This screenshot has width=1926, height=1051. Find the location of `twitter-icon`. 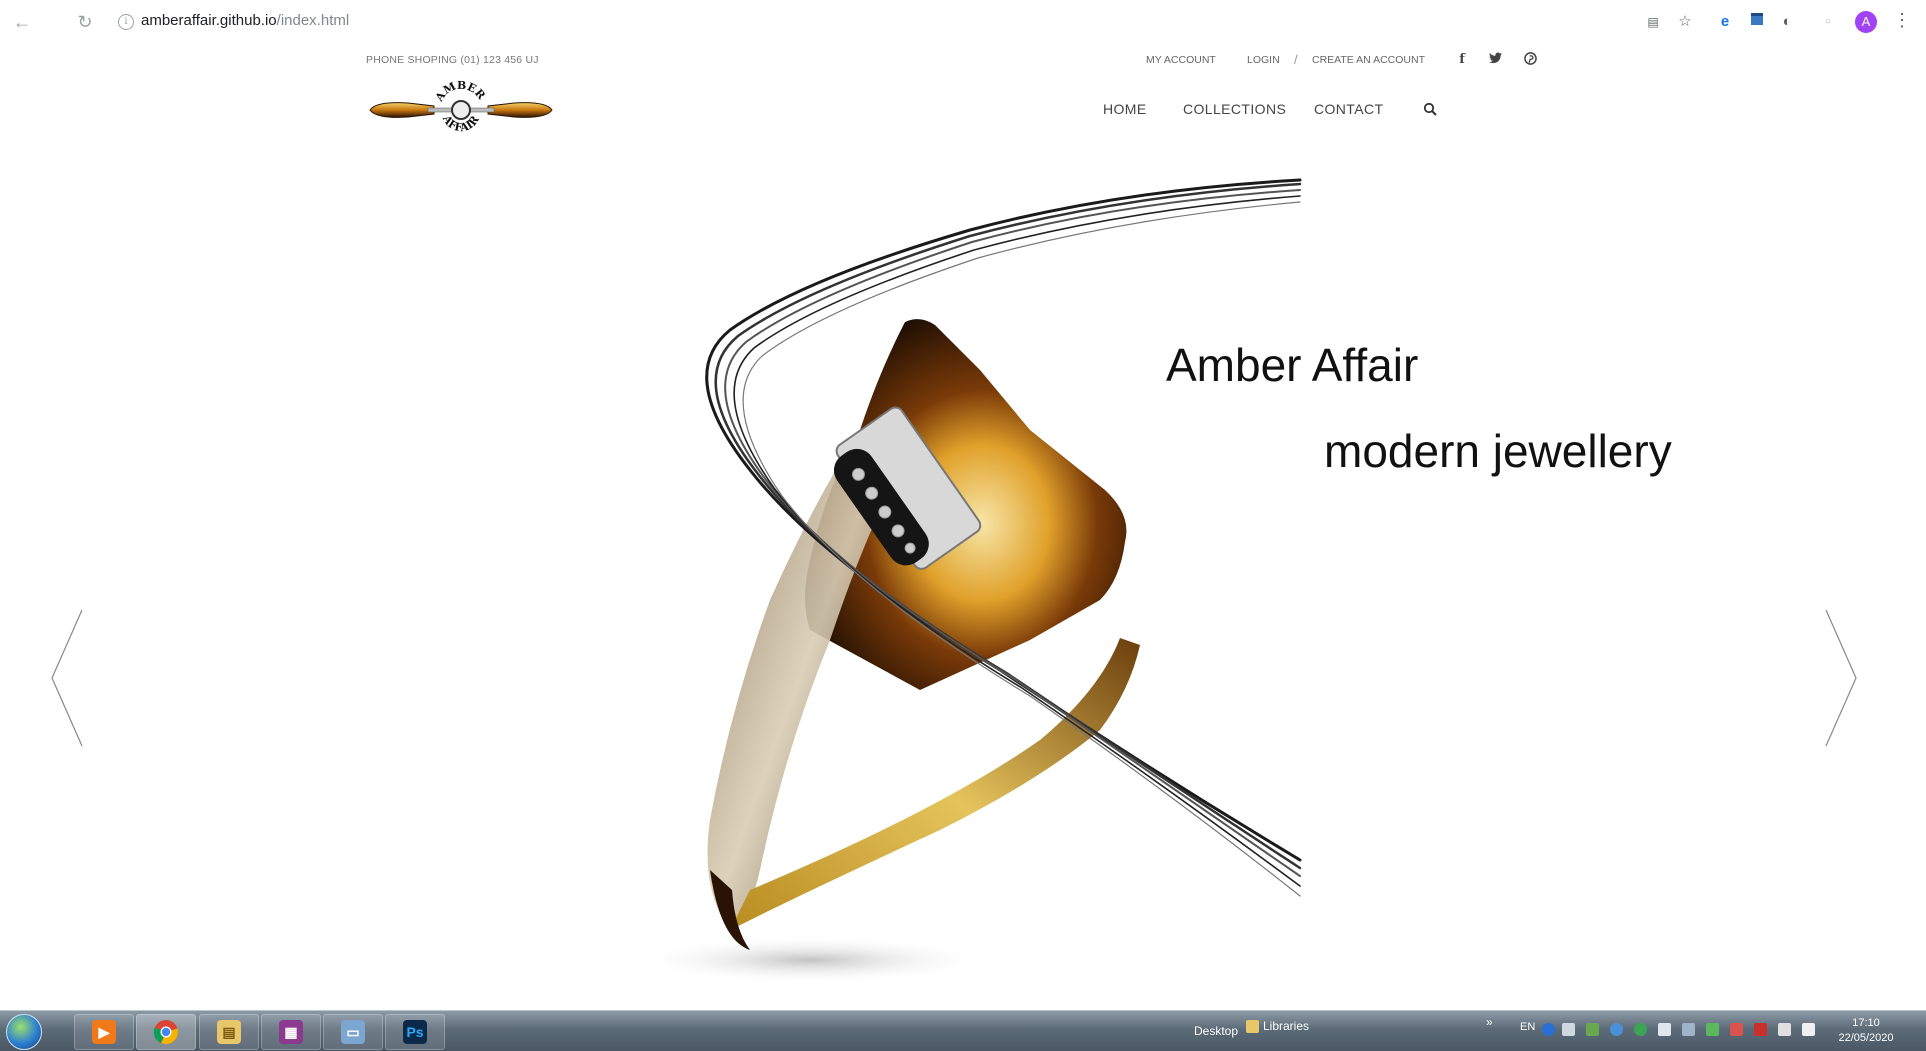

twitter-icon is located at coordinates (1495, 59).